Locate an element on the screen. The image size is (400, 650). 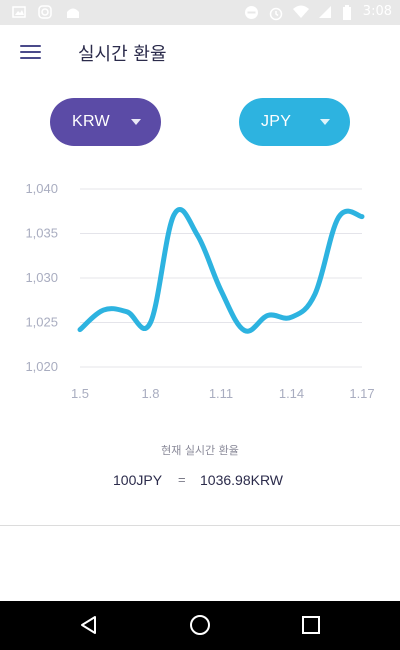
rate-summary: 100JPY = 1036.98KRW is located at coordinates (200, 482).